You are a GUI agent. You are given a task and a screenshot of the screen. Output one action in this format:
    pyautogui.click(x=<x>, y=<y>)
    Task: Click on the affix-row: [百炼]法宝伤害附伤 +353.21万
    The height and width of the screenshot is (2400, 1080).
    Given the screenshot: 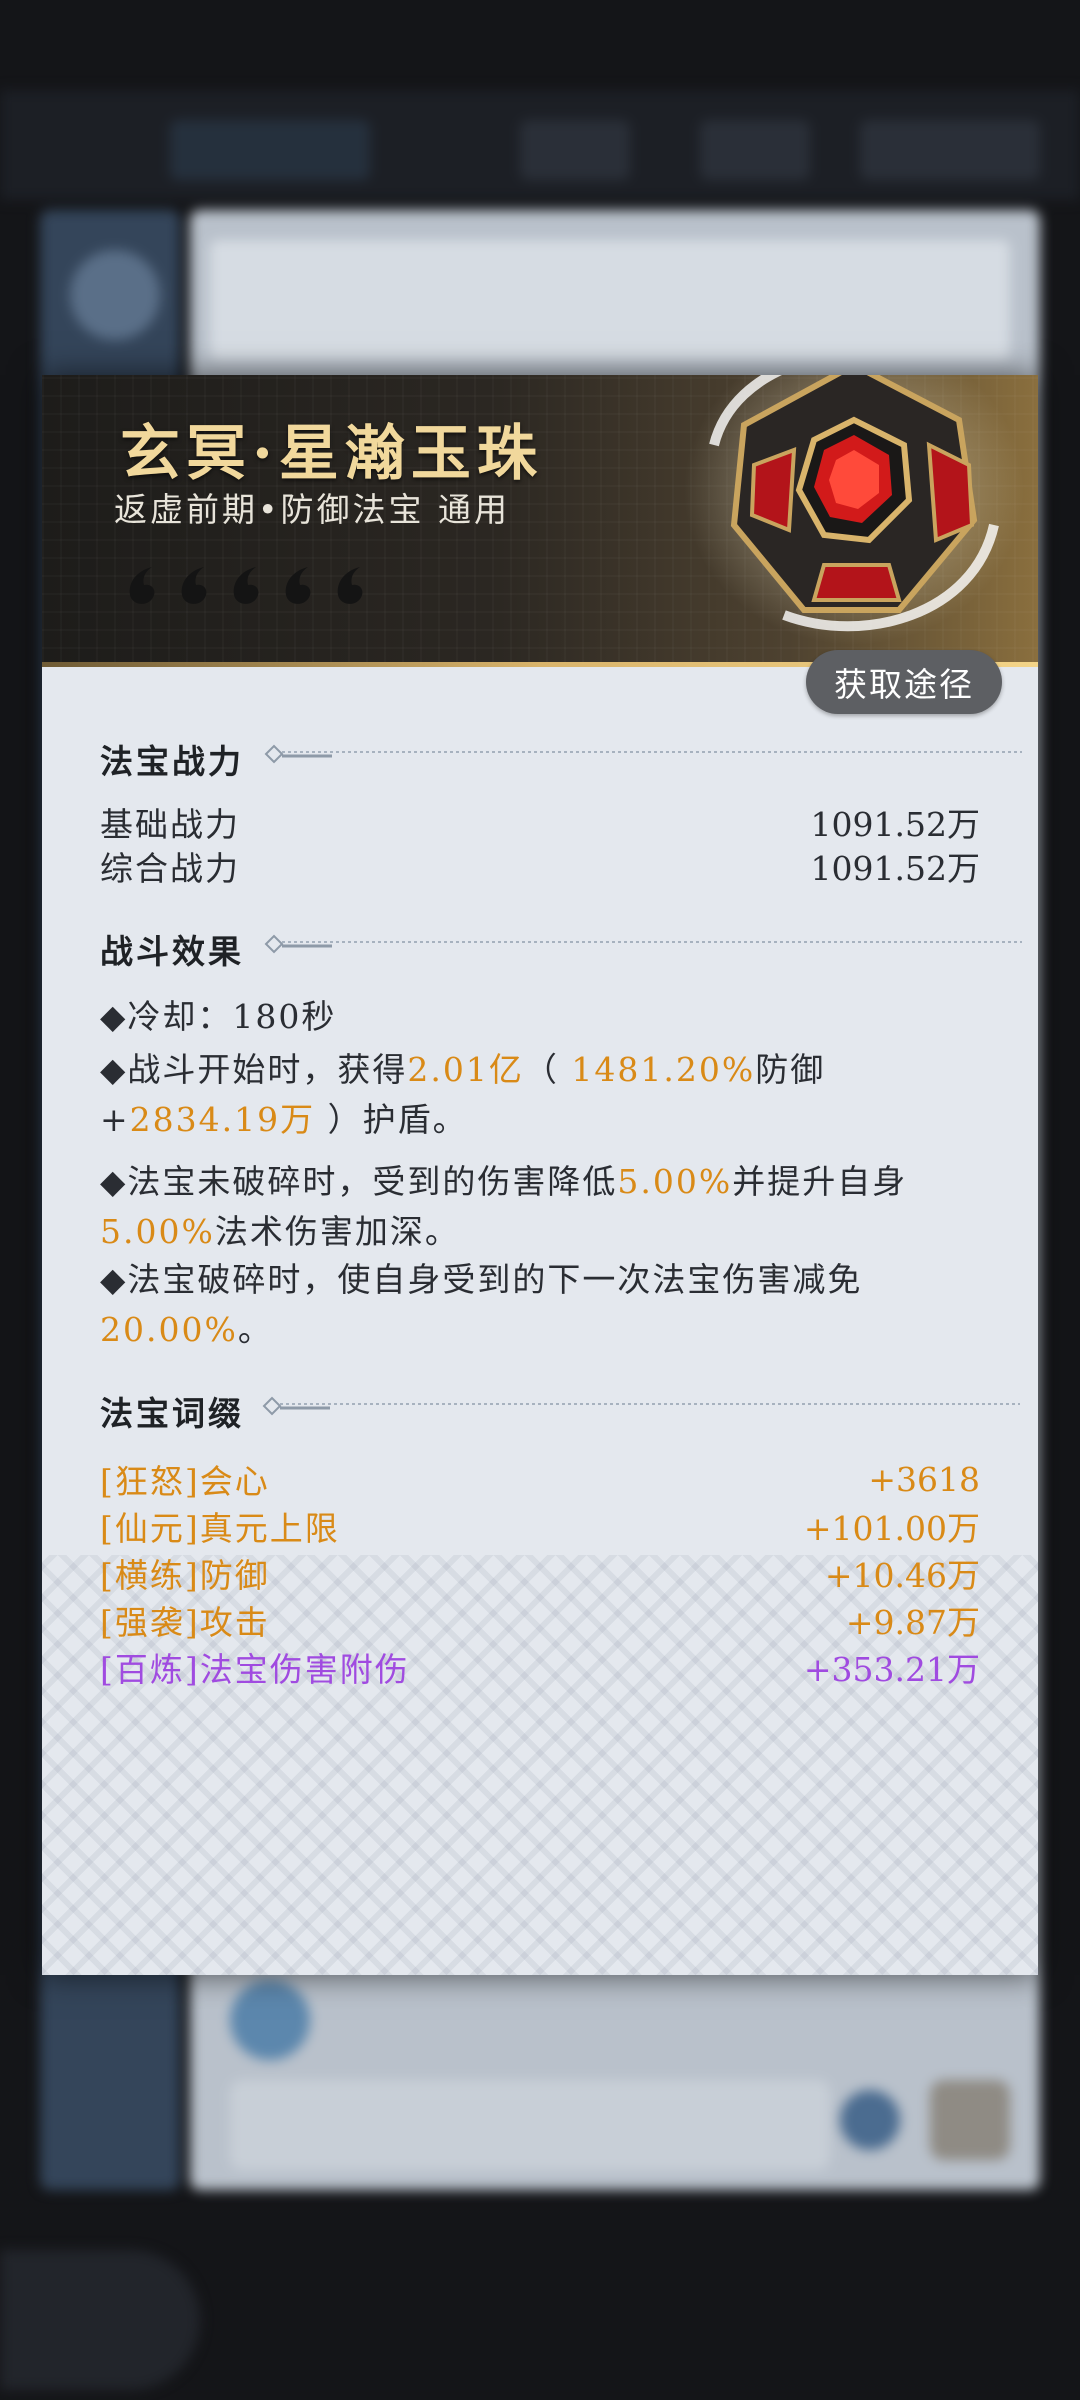 What is the action you would take?
    pyautogui.click(x=540, y=1667)
    